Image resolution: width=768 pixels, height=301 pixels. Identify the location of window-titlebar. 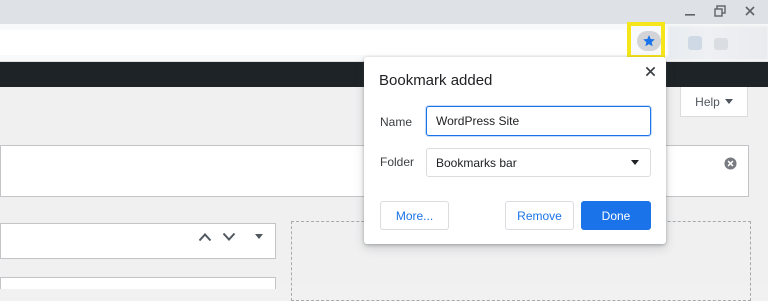
(384, 12).